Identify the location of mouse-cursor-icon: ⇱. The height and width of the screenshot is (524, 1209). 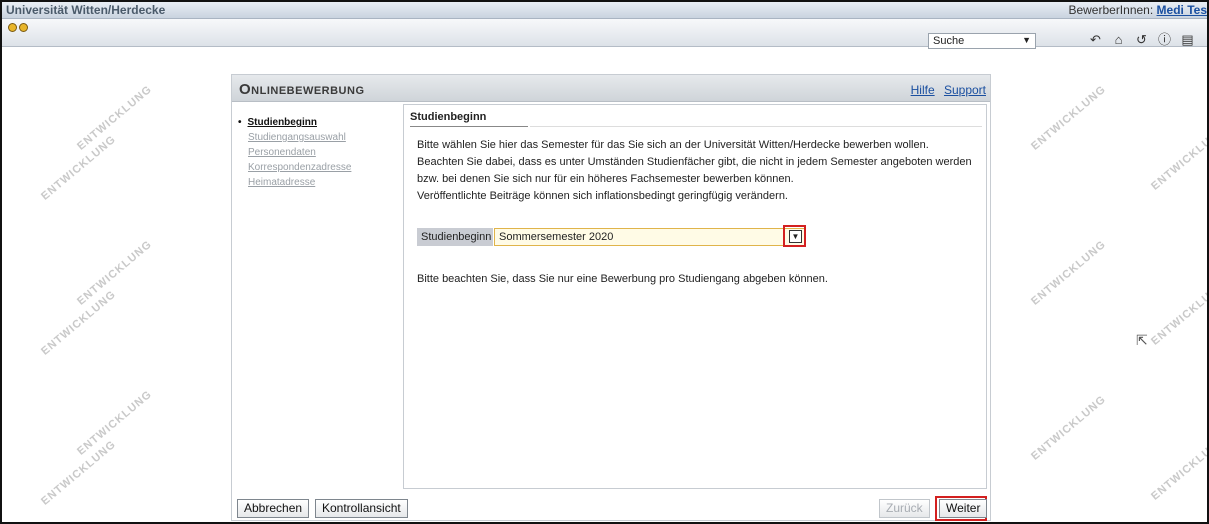
(1142, 340).